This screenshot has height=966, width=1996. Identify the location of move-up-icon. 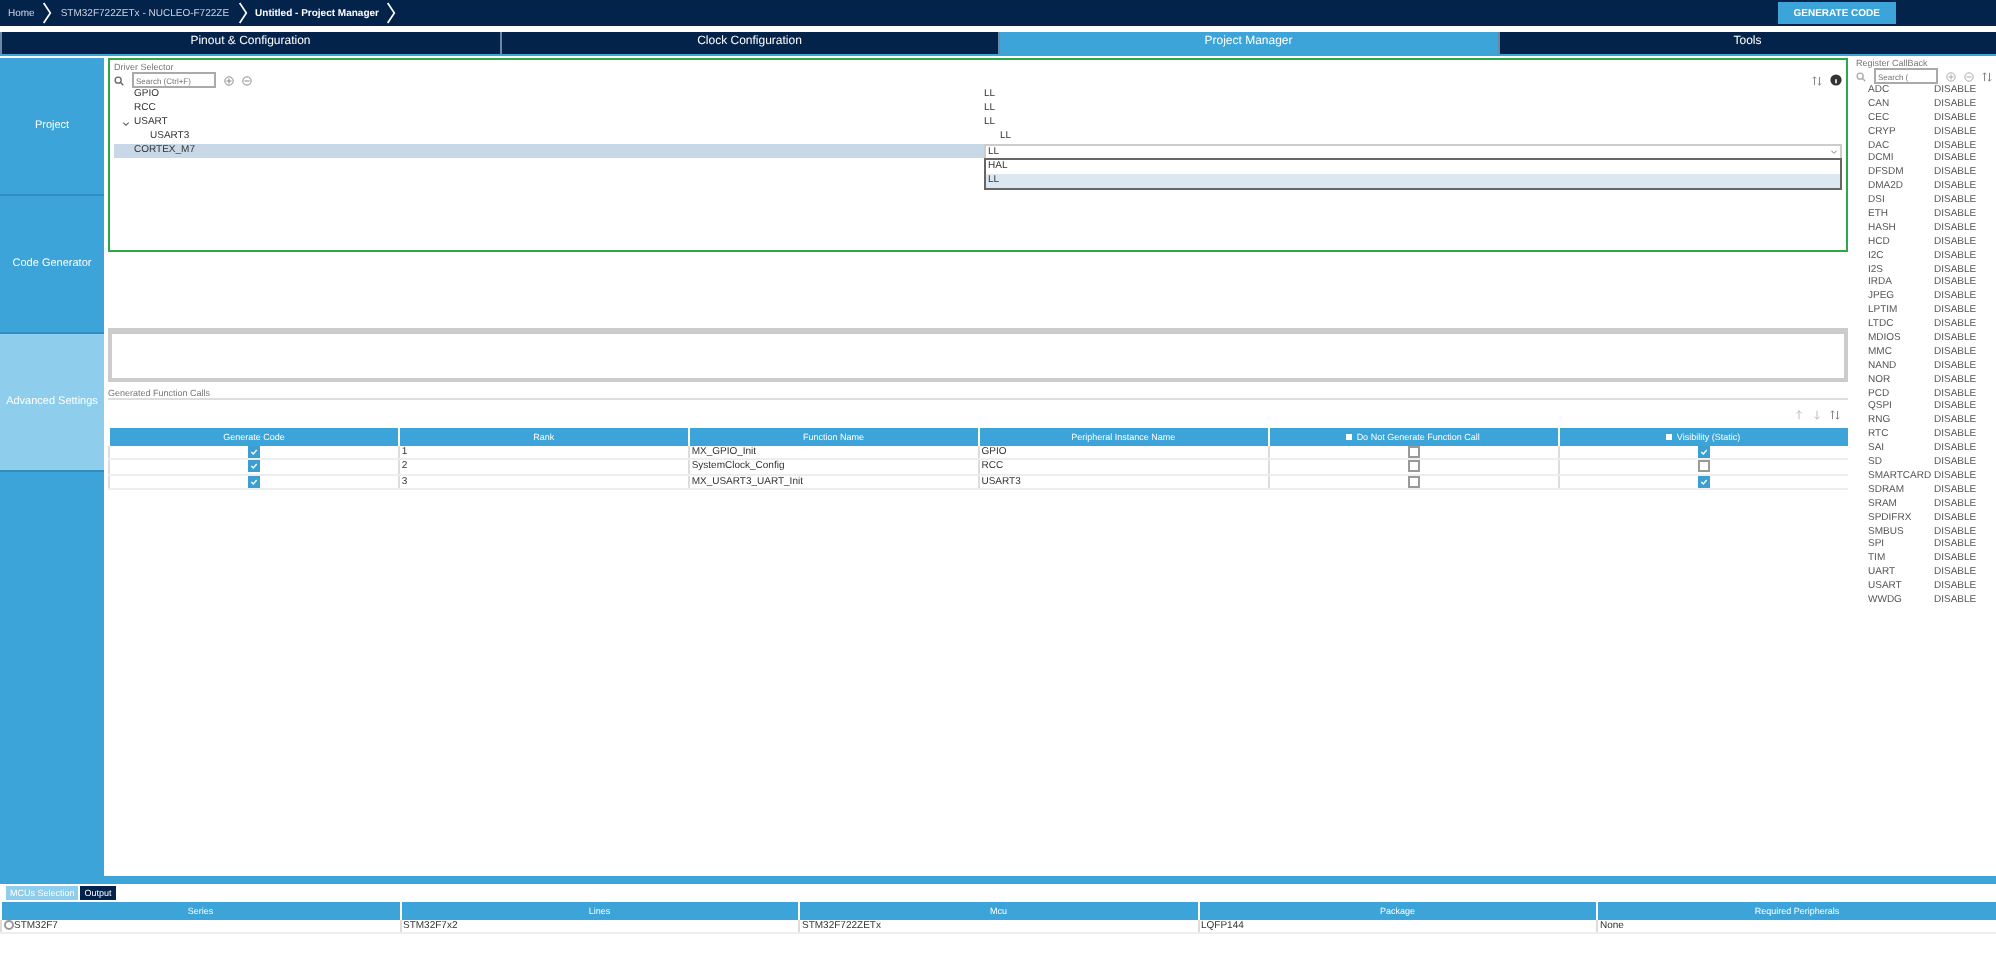
(1799, 414).